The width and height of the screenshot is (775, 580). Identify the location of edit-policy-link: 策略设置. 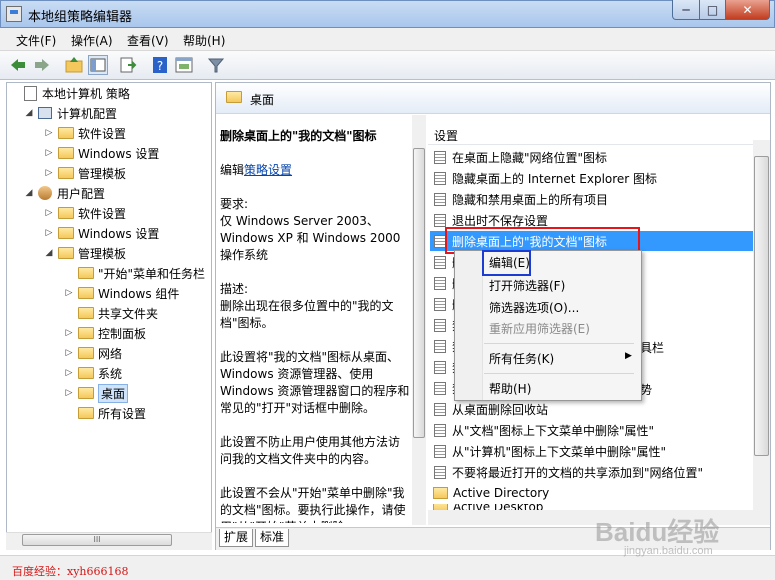
(268, 170).